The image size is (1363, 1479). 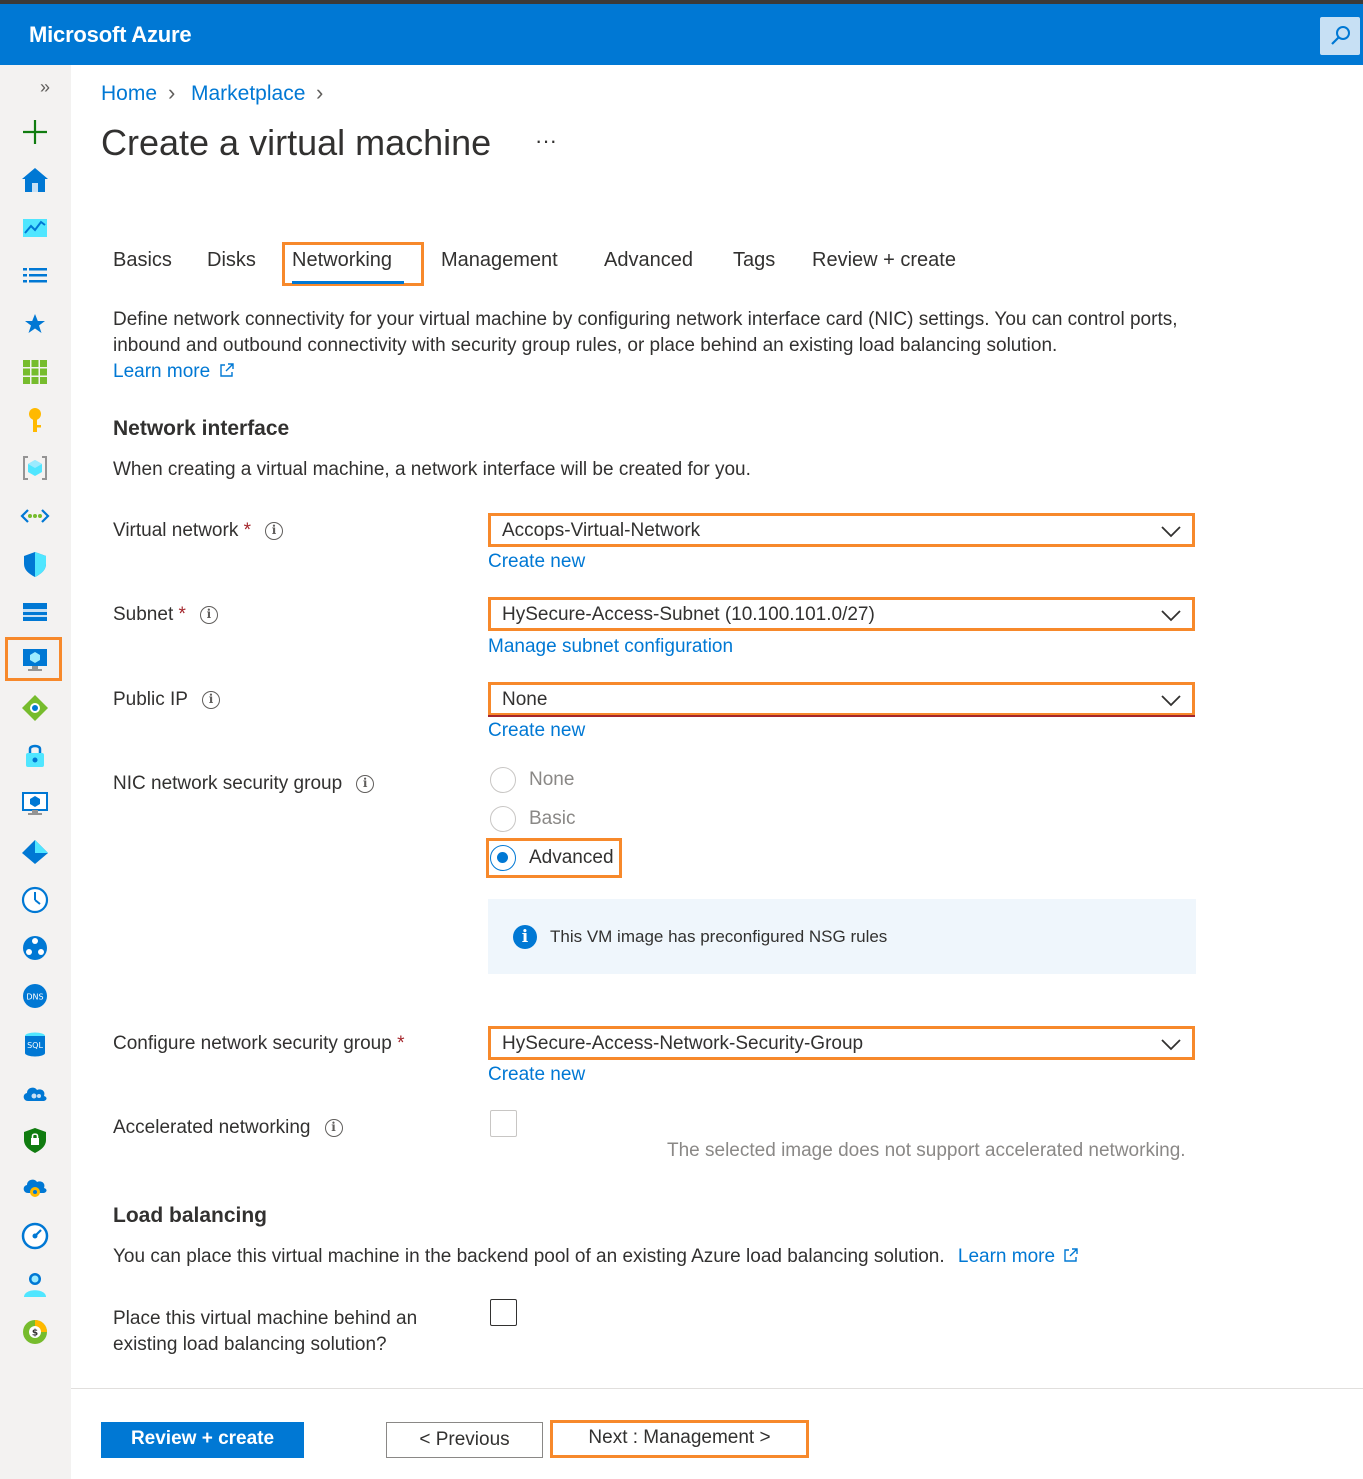 What do you see at coordinates (648, 260) in the screenshot?
I see `tab-advanced: Advanced` at bounding box center [648, 260].